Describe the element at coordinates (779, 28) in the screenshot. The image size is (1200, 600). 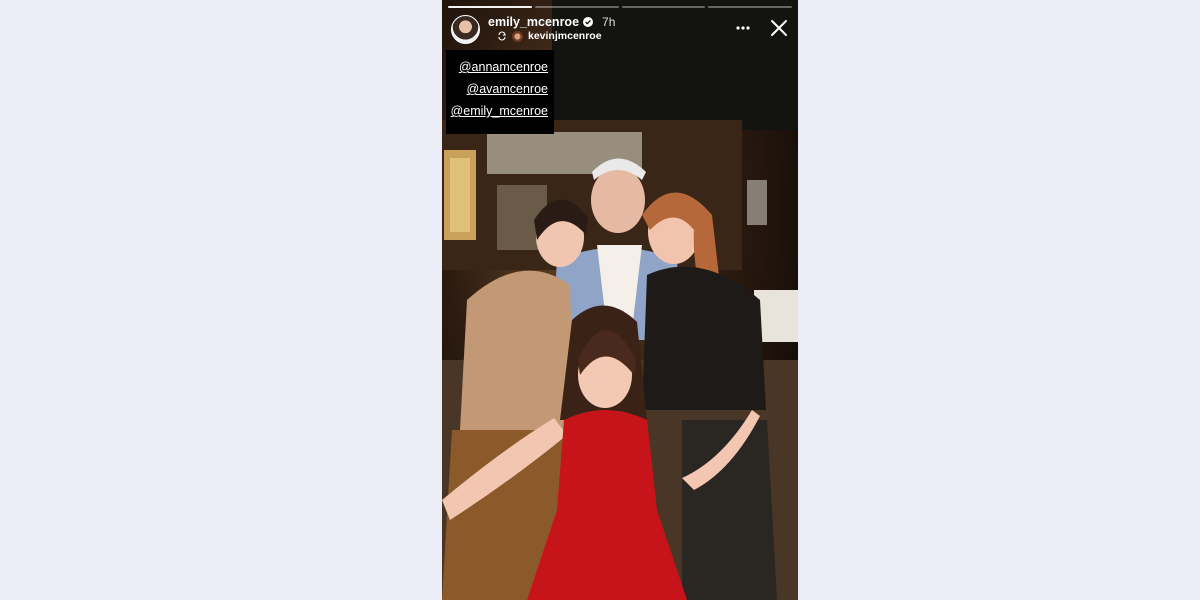
I see `close-icon` at that location.